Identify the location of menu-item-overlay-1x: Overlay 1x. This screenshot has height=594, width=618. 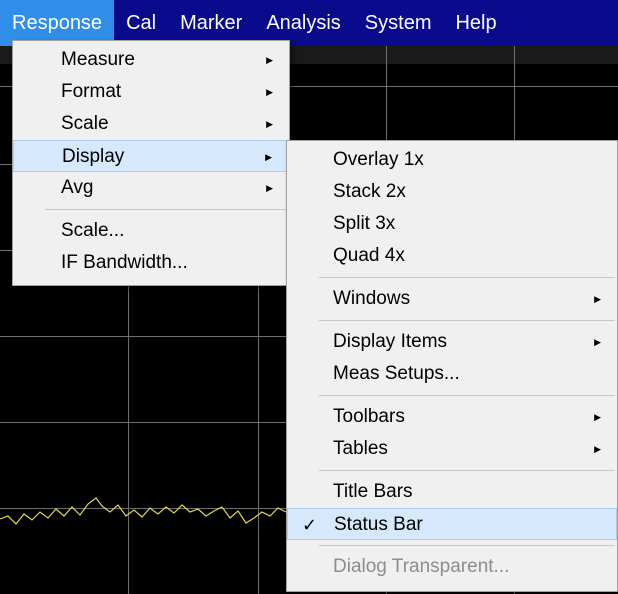
(452, 160).